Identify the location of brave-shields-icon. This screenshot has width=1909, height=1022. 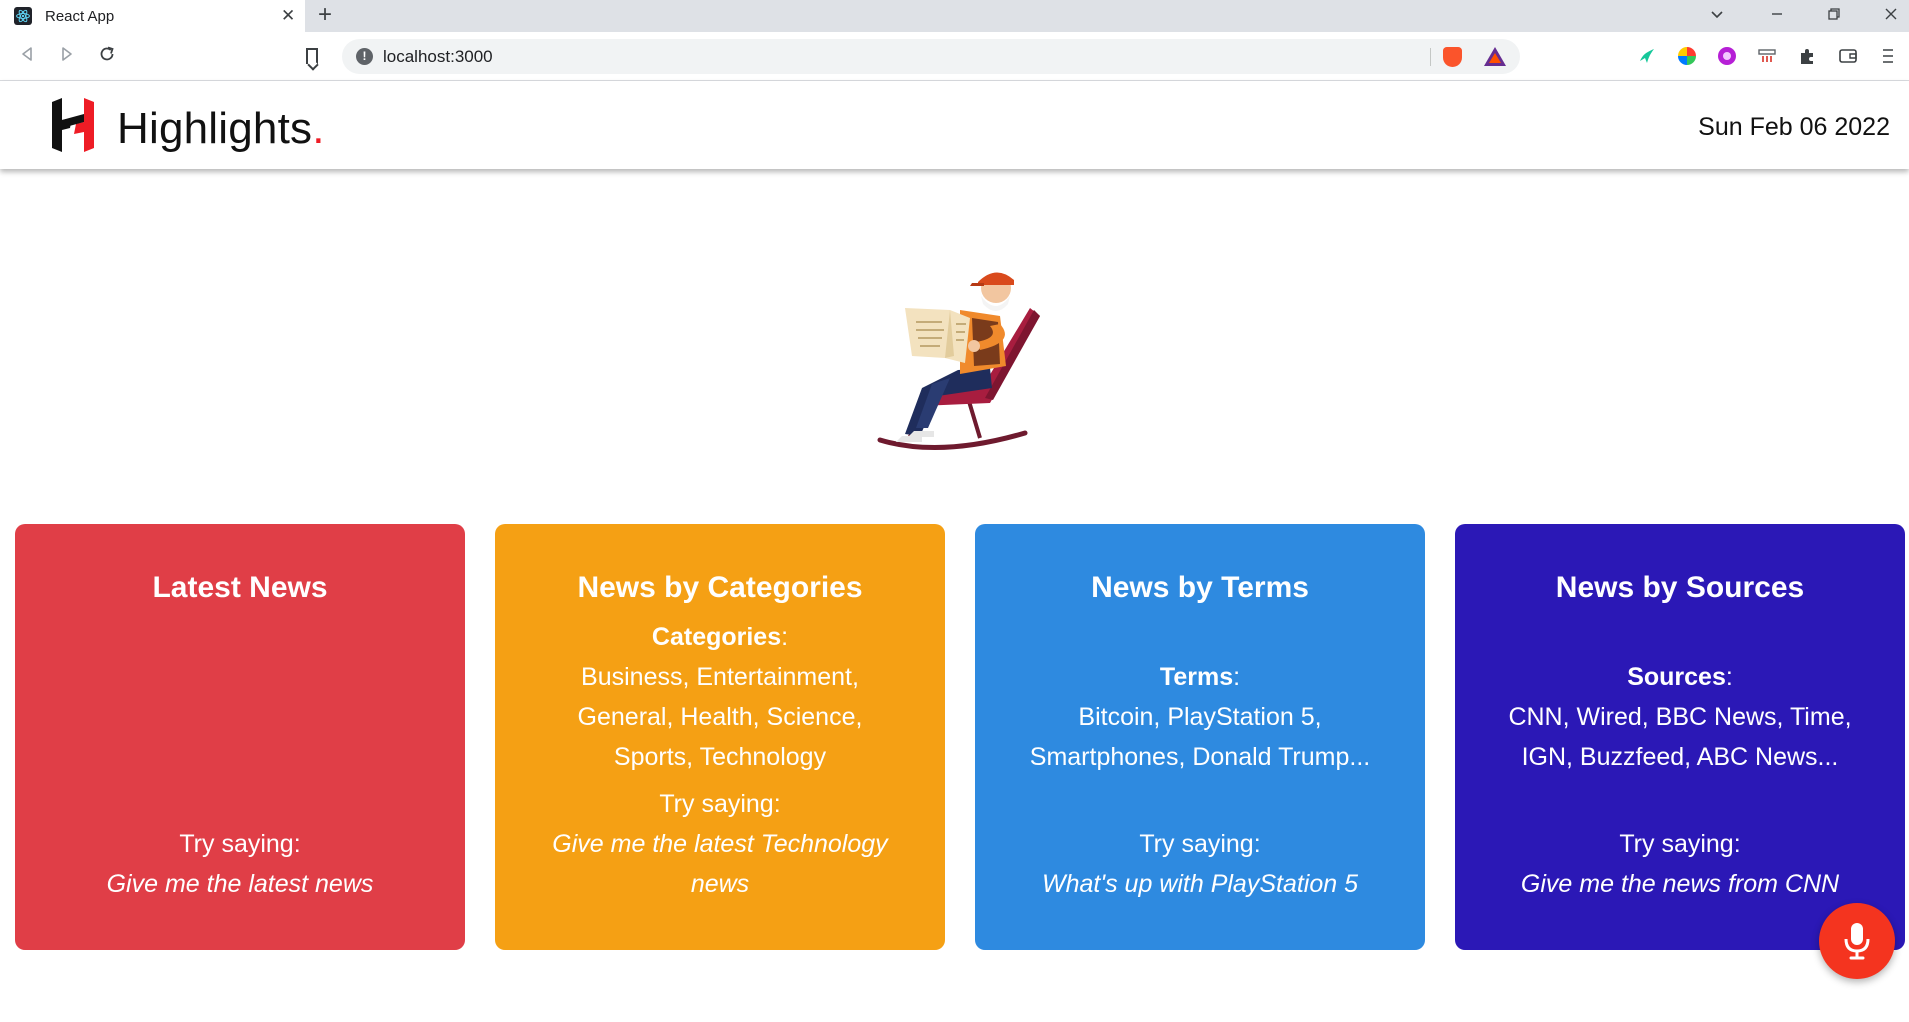
(1452, 57).